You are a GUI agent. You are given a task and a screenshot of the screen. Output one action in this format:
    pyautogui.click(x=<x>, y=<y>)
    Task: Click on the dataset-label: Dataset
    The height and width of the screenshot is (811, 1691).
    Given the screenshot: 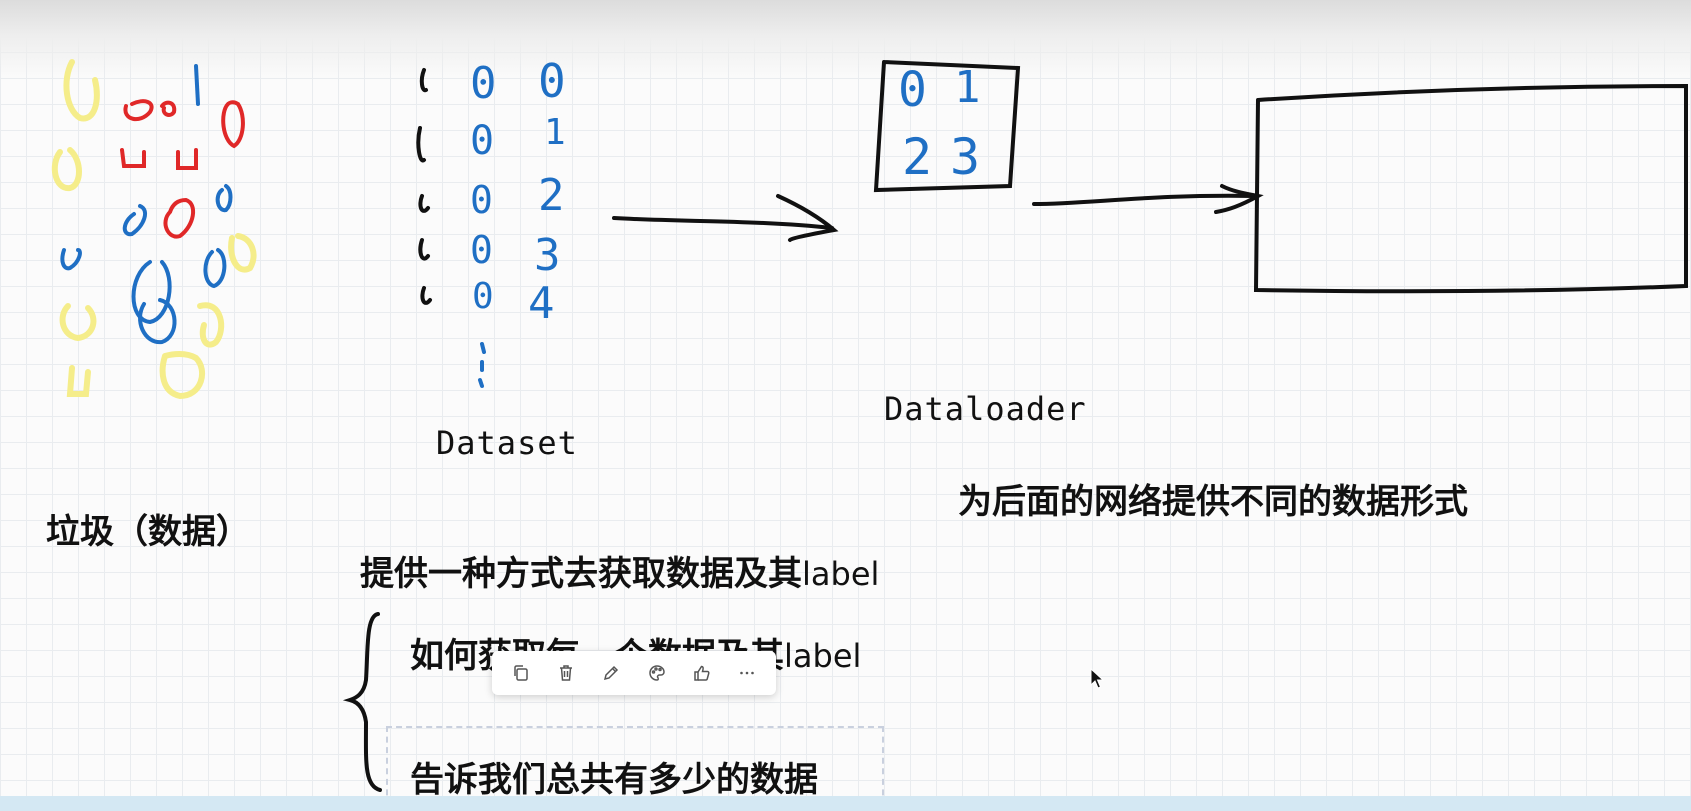 What is the action you would take?
    pyautogui.click(x=507, y=443)
    